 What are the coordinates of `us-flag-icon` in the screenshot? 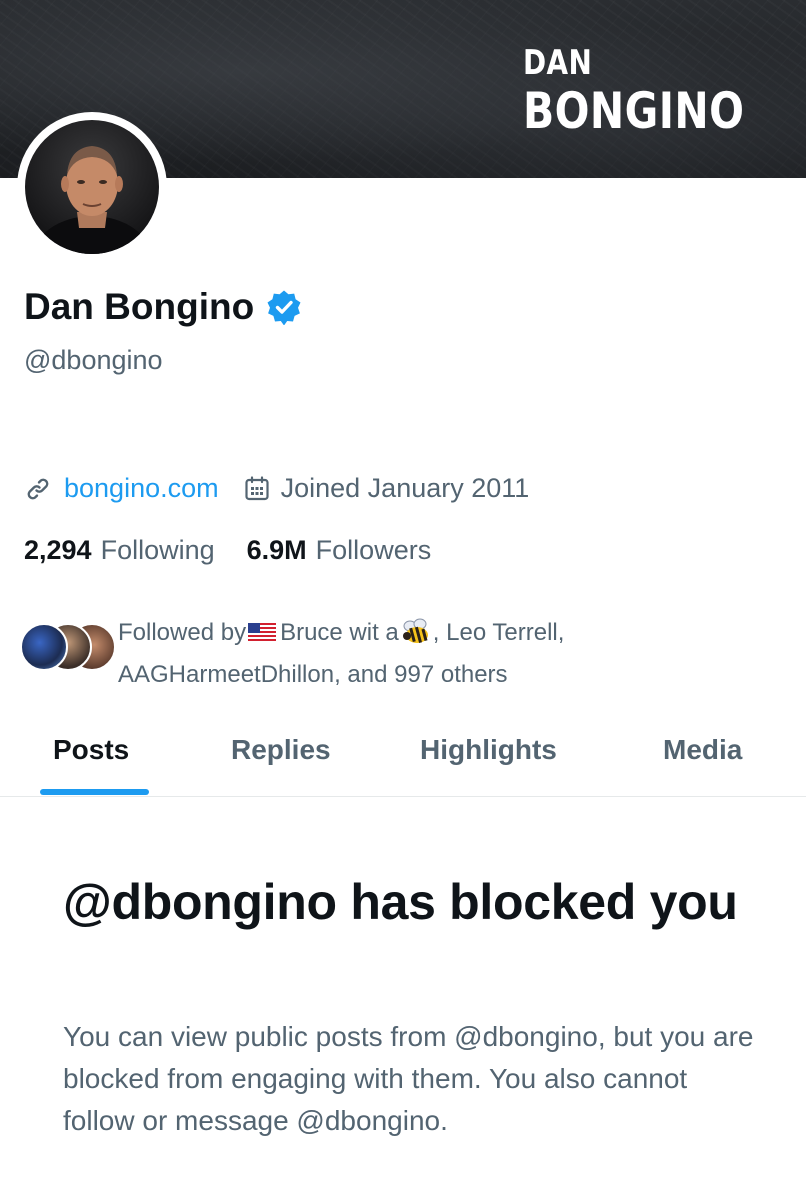 It's located at (262, 636).